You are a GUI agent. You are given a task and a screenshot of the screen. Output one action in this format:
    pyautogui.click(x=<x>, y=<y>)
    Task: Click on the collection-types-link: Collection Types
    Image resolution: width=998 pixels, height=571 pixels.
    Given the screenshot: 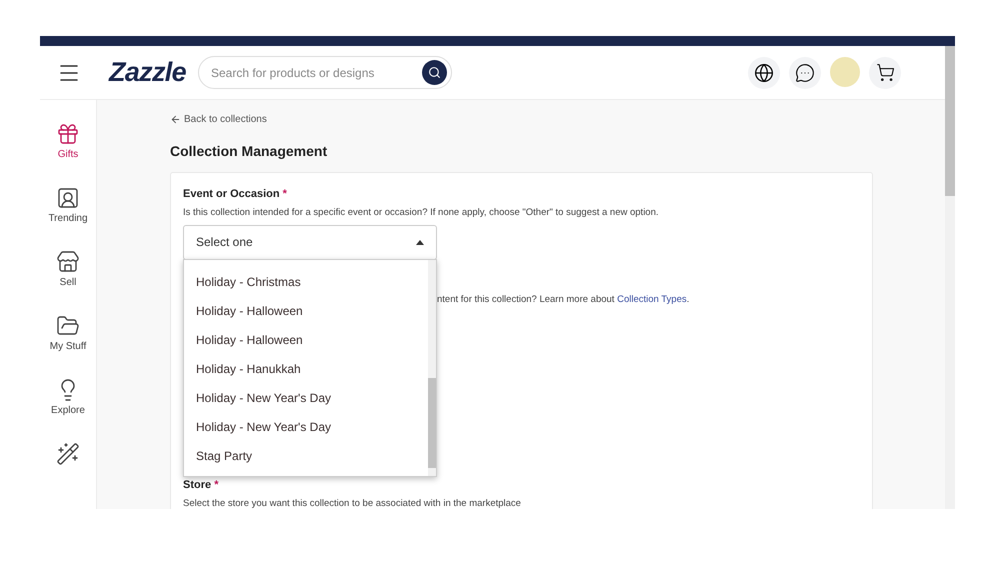 What is the action you would take?
    pyautogui.click(x=652, y=299)
    